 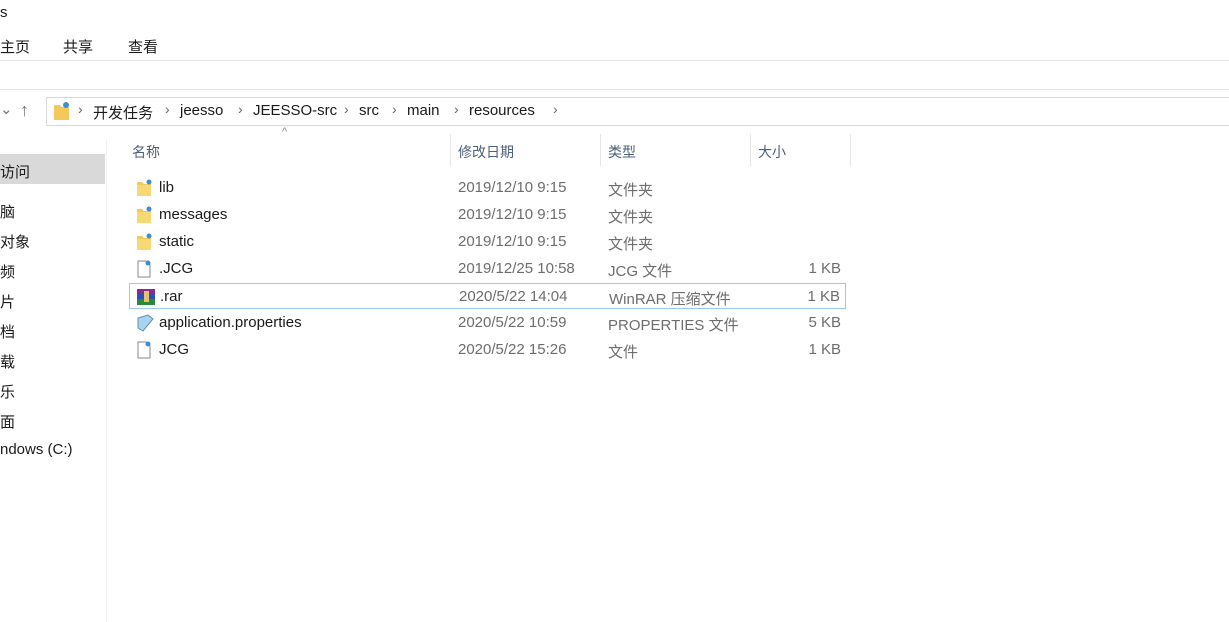 I want to click on nav-downloads: 载, so click(x=7, y=361).